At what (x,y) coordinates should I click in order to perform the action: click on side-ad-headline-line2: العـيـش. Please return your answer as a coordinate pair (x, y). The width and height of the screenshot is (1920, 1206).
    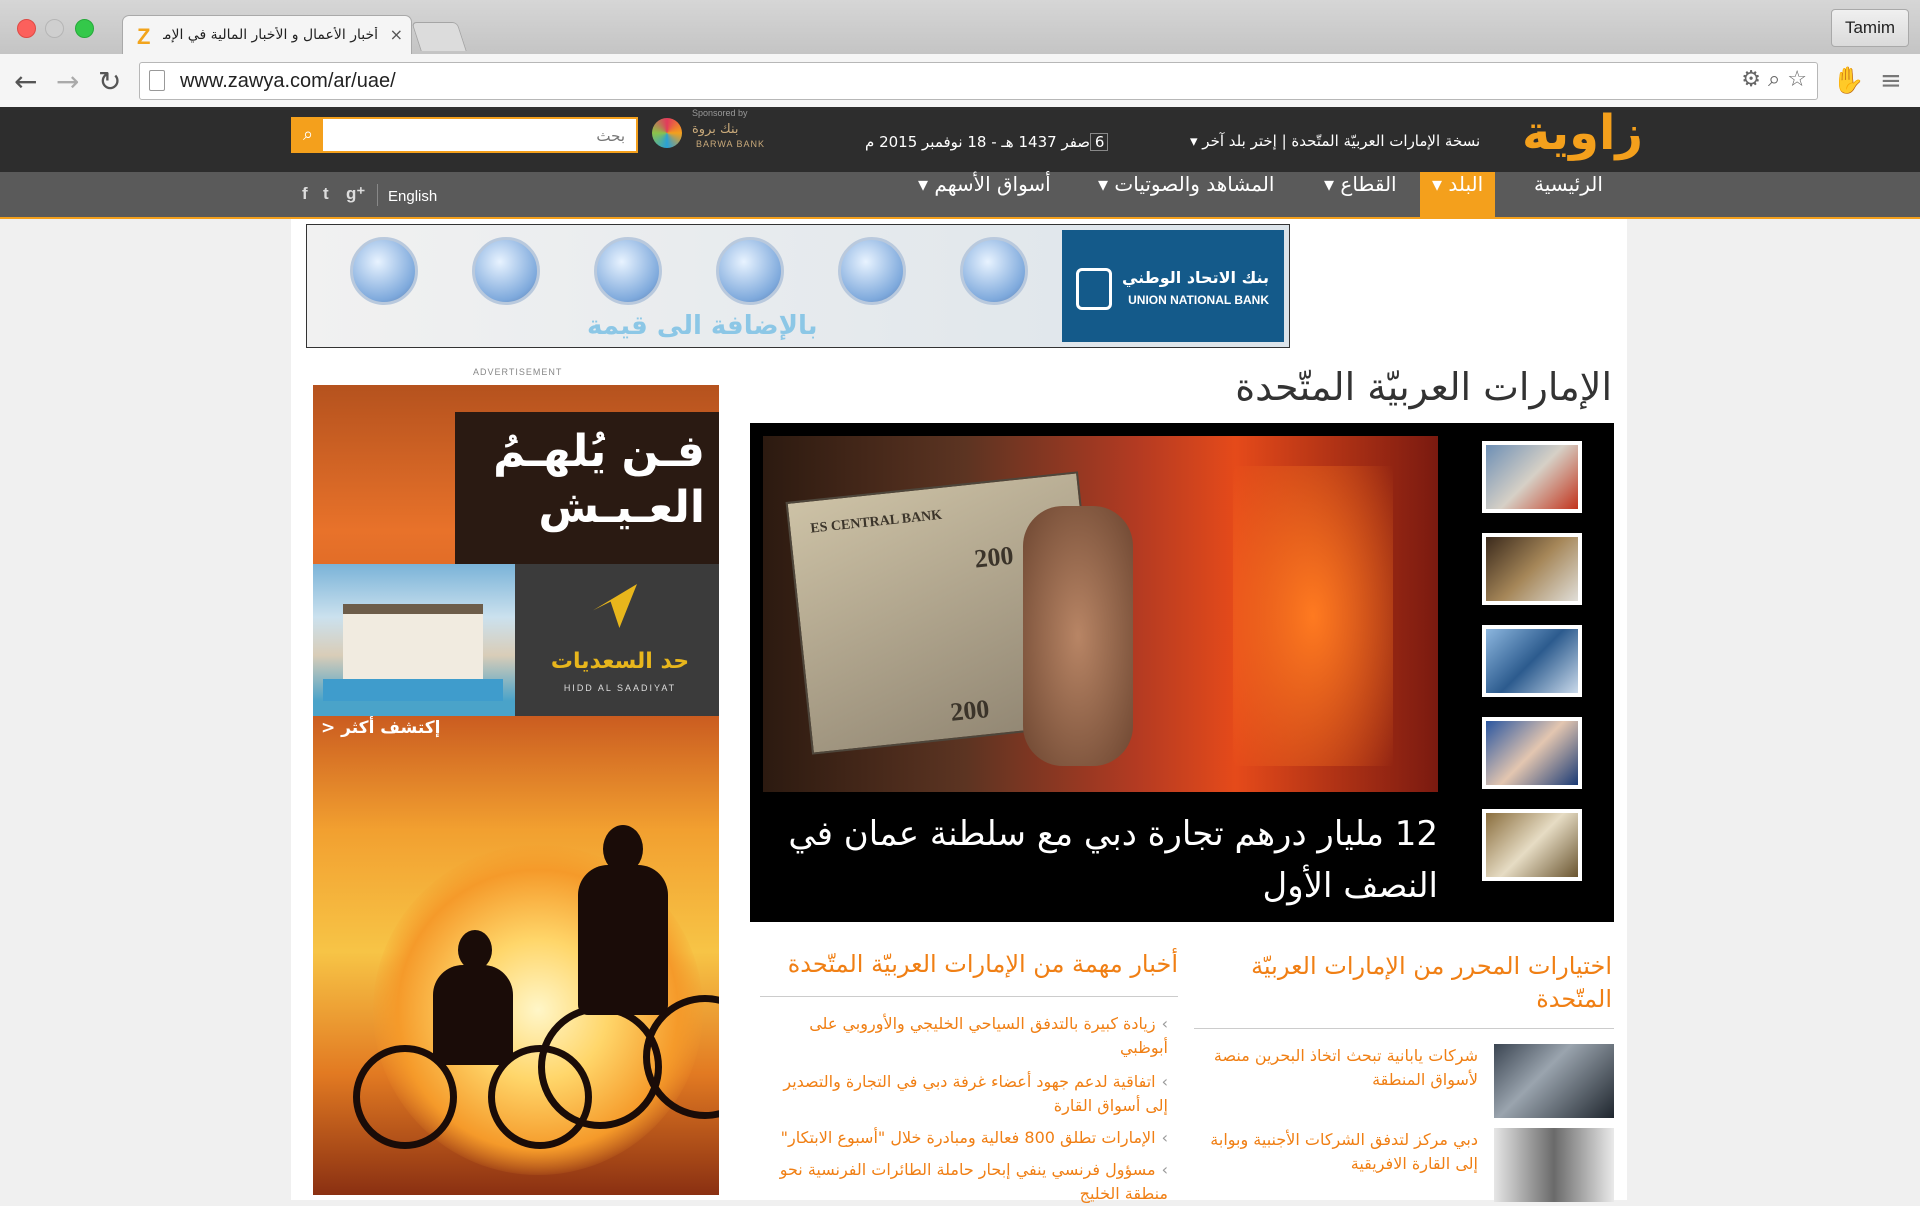
    Looking at the image, I should click on (621, 507).